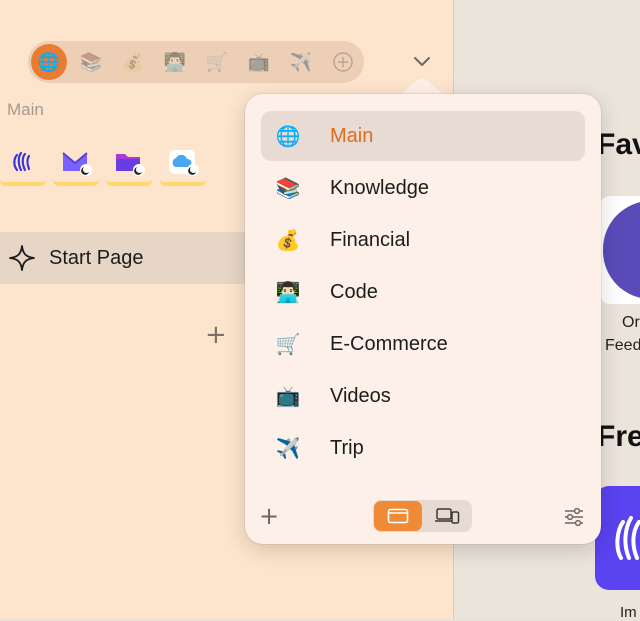 The width and height of the screenshot is (640, 621). What do you see at coordinates (96, 258) in the screenshot?
I see `start-page-label: Start Page` at bounding box center [96, 258].